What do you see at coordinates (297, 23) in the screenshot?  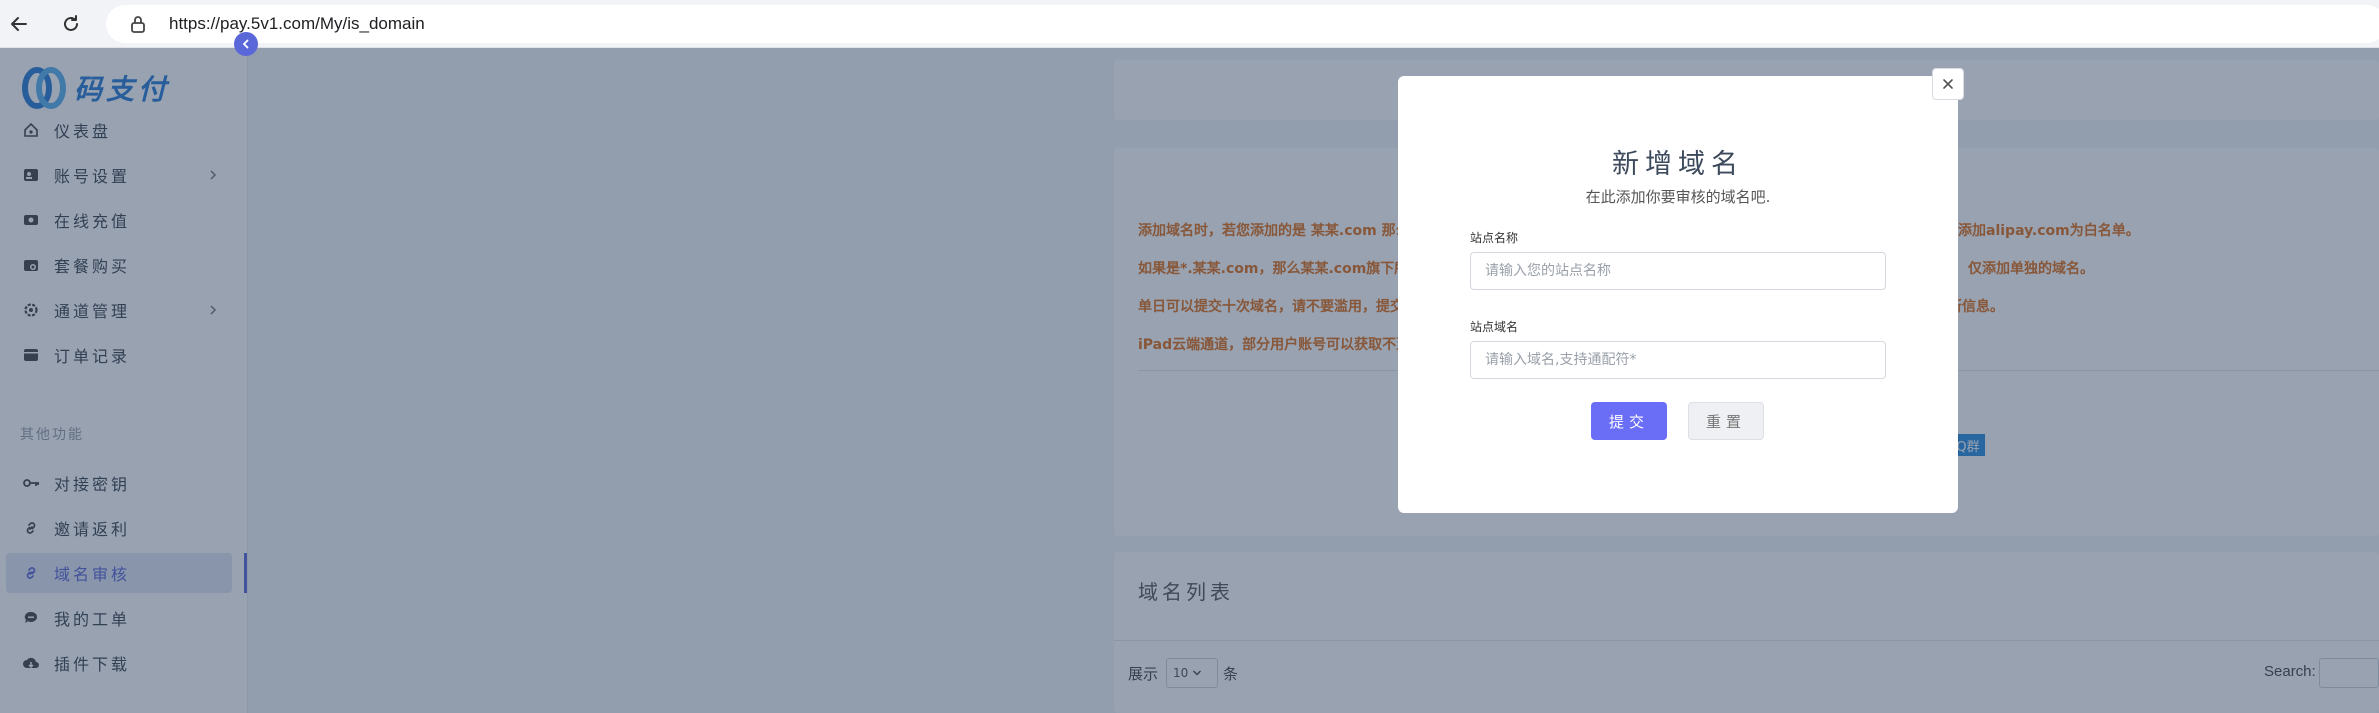 I see `url-text: https://pay.5v1.com/My/is_domain` at bounding box center [297, 23].